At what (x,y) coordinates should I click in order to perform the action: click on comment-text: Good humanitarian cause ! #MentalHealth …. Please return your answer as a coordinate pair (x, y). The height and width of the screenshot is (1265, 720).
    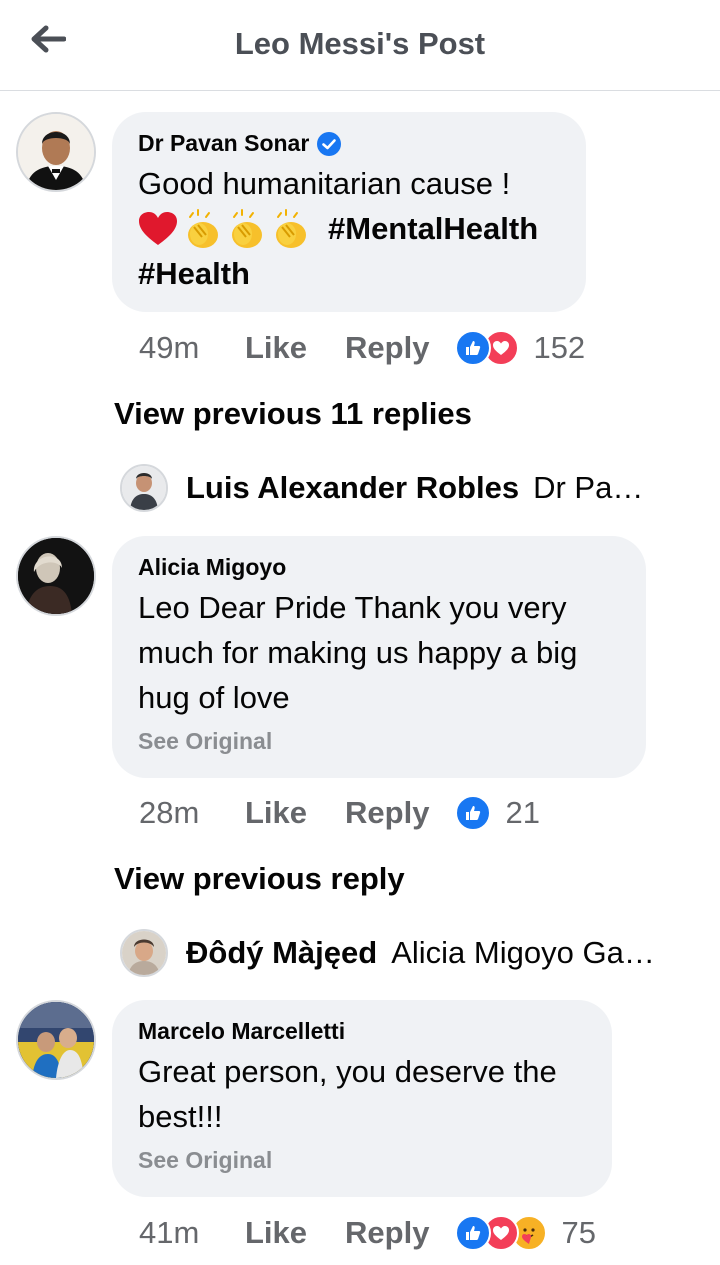
    Looking at the image, I should click on (338, 228).